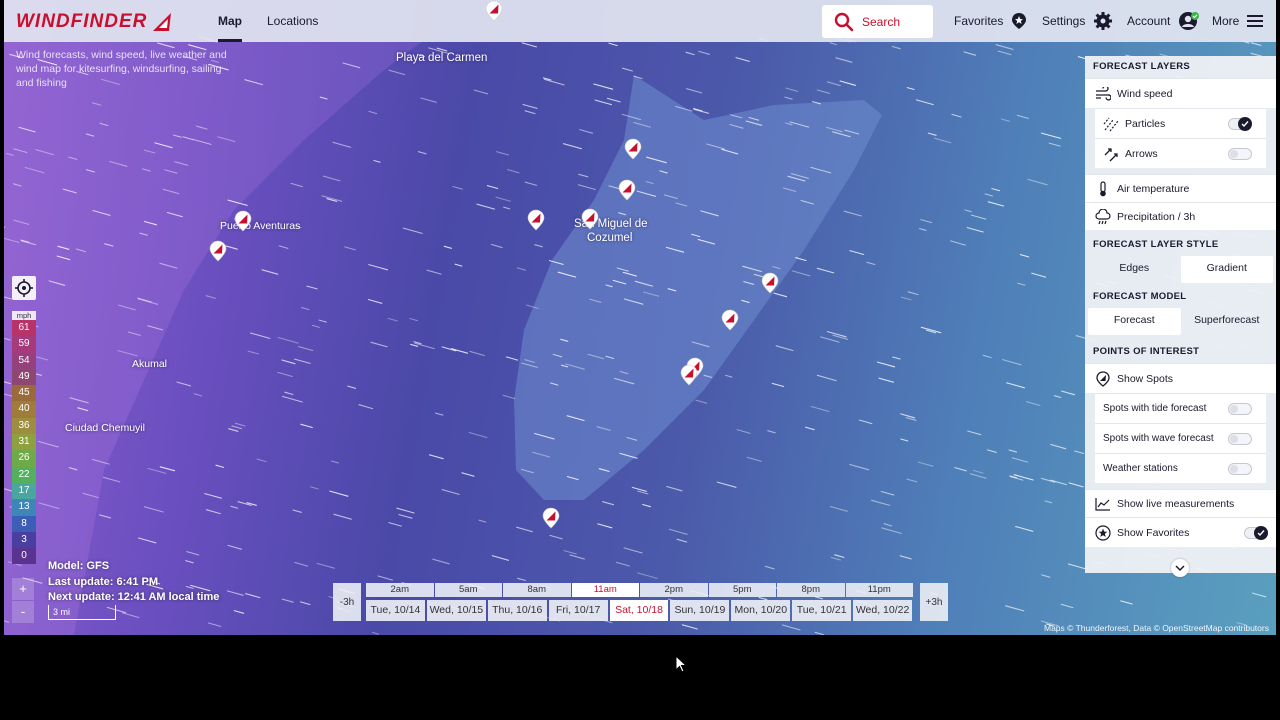 The image size is (1280, 720). I want to click on chevron-down-icon, so click(1180, 568).